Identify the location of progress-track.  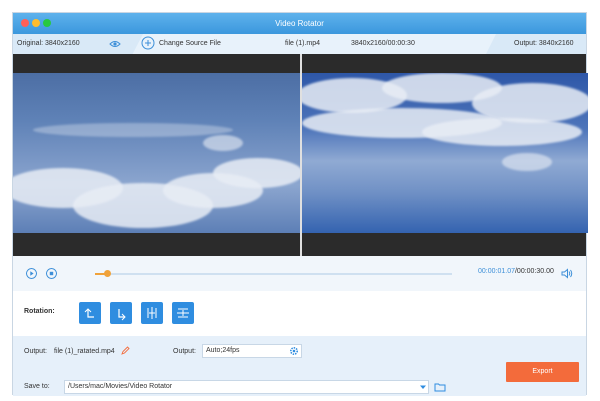
(273, 274).